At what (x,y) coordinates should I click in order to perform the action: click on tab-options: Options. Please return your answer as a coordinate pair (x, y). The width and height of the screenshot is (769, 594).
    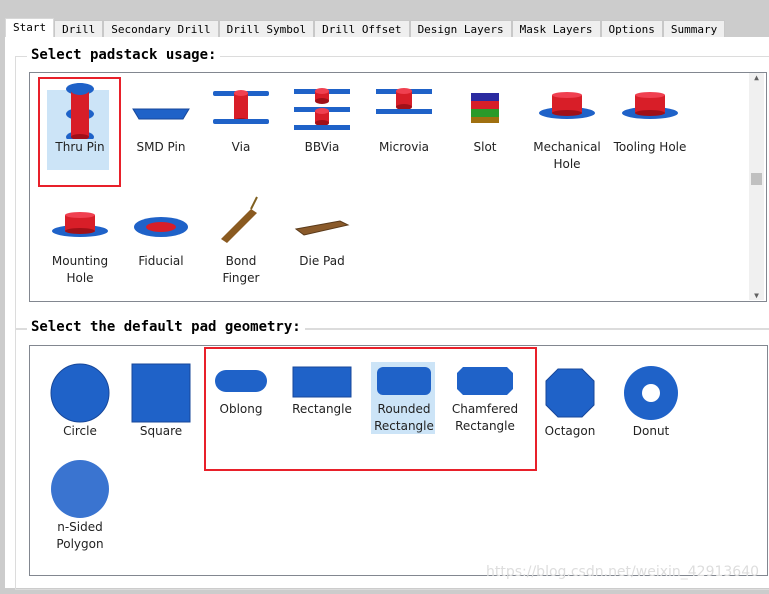
    Looking at the image, I should click on (631, 29).